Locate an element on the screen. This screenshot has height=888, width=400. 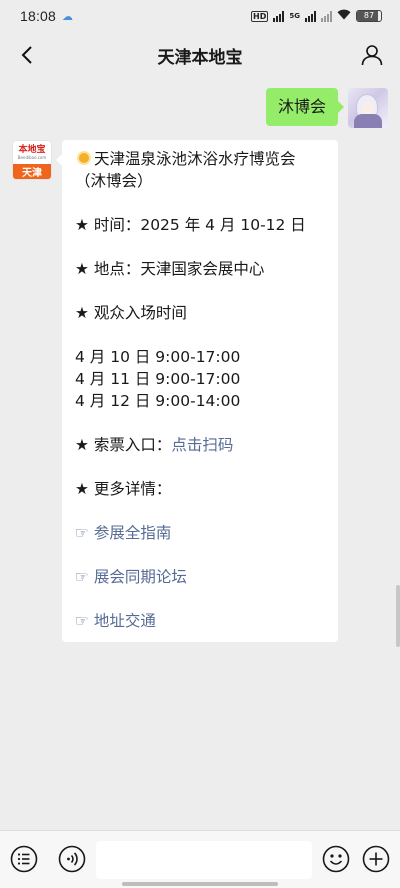
status-indicators: HD 5G 87 is located at coordinates (316, 16).